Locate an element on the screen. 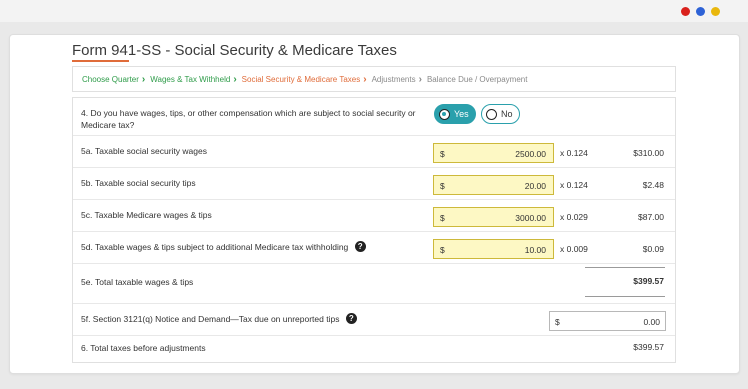 This screenshot has width=748, height=389. line-5d-result: $0.09 is located at coordinates (653, 249).